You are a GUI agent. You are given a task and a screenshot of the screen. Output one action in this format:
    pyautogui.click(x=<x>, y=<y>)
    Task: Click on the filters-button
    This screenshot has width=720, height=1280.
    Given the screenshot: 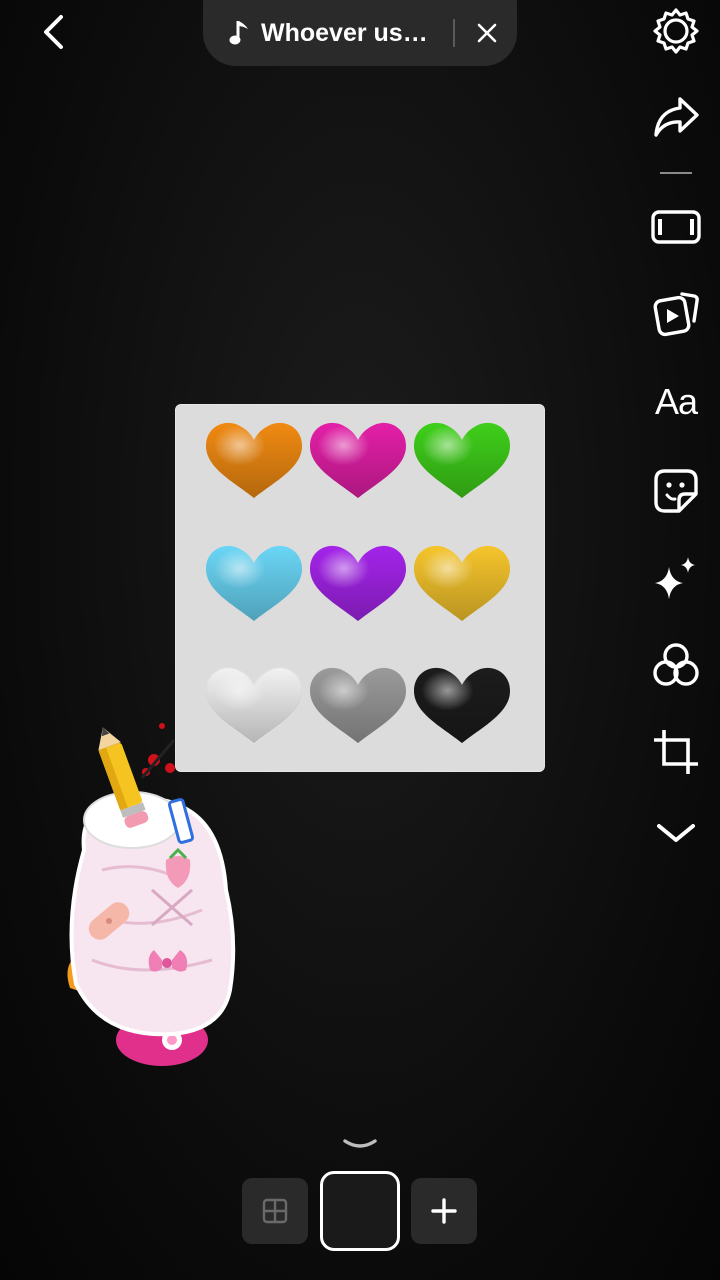 What is the action you would take?
    pyautogui.click(x=676, y=665)
    